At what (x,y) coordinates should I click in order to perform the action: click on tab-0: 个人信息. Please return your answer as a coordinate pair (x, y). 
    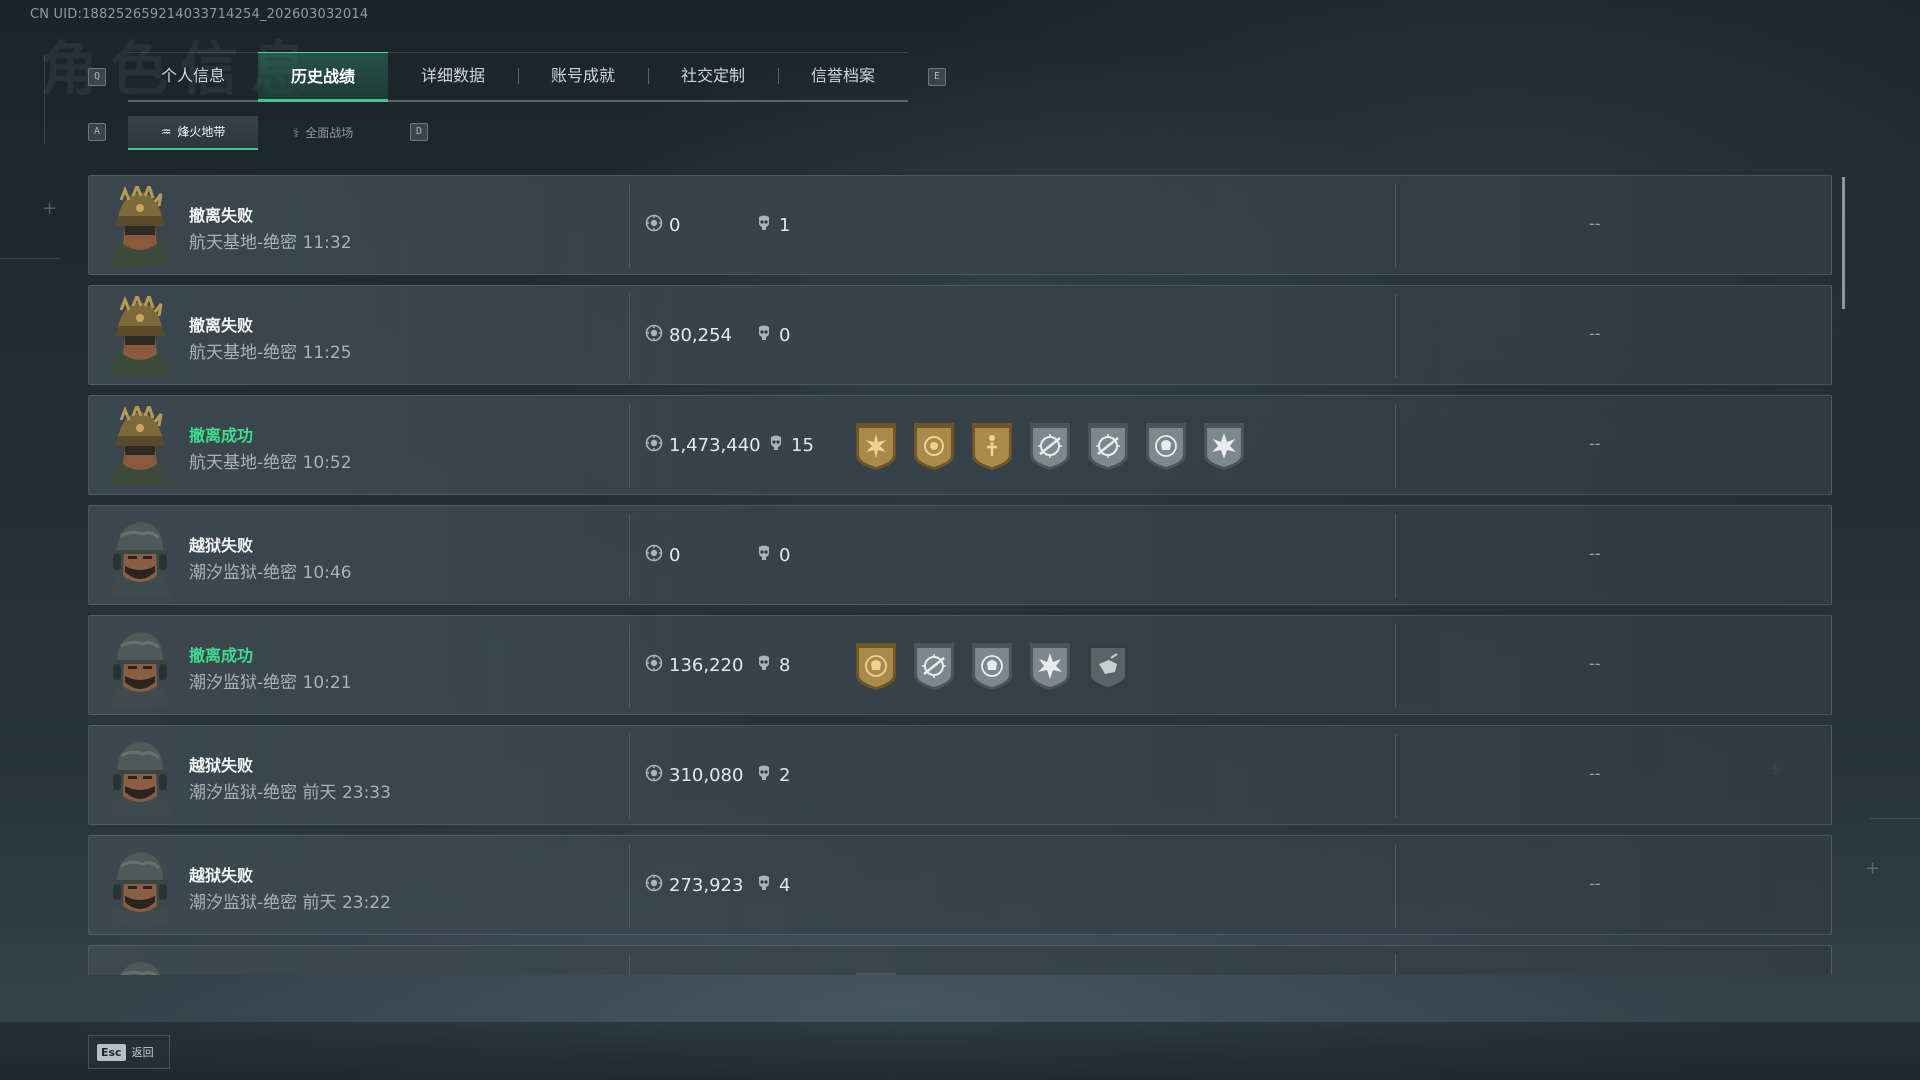
    Looking at the image, I should click on (193, 76).